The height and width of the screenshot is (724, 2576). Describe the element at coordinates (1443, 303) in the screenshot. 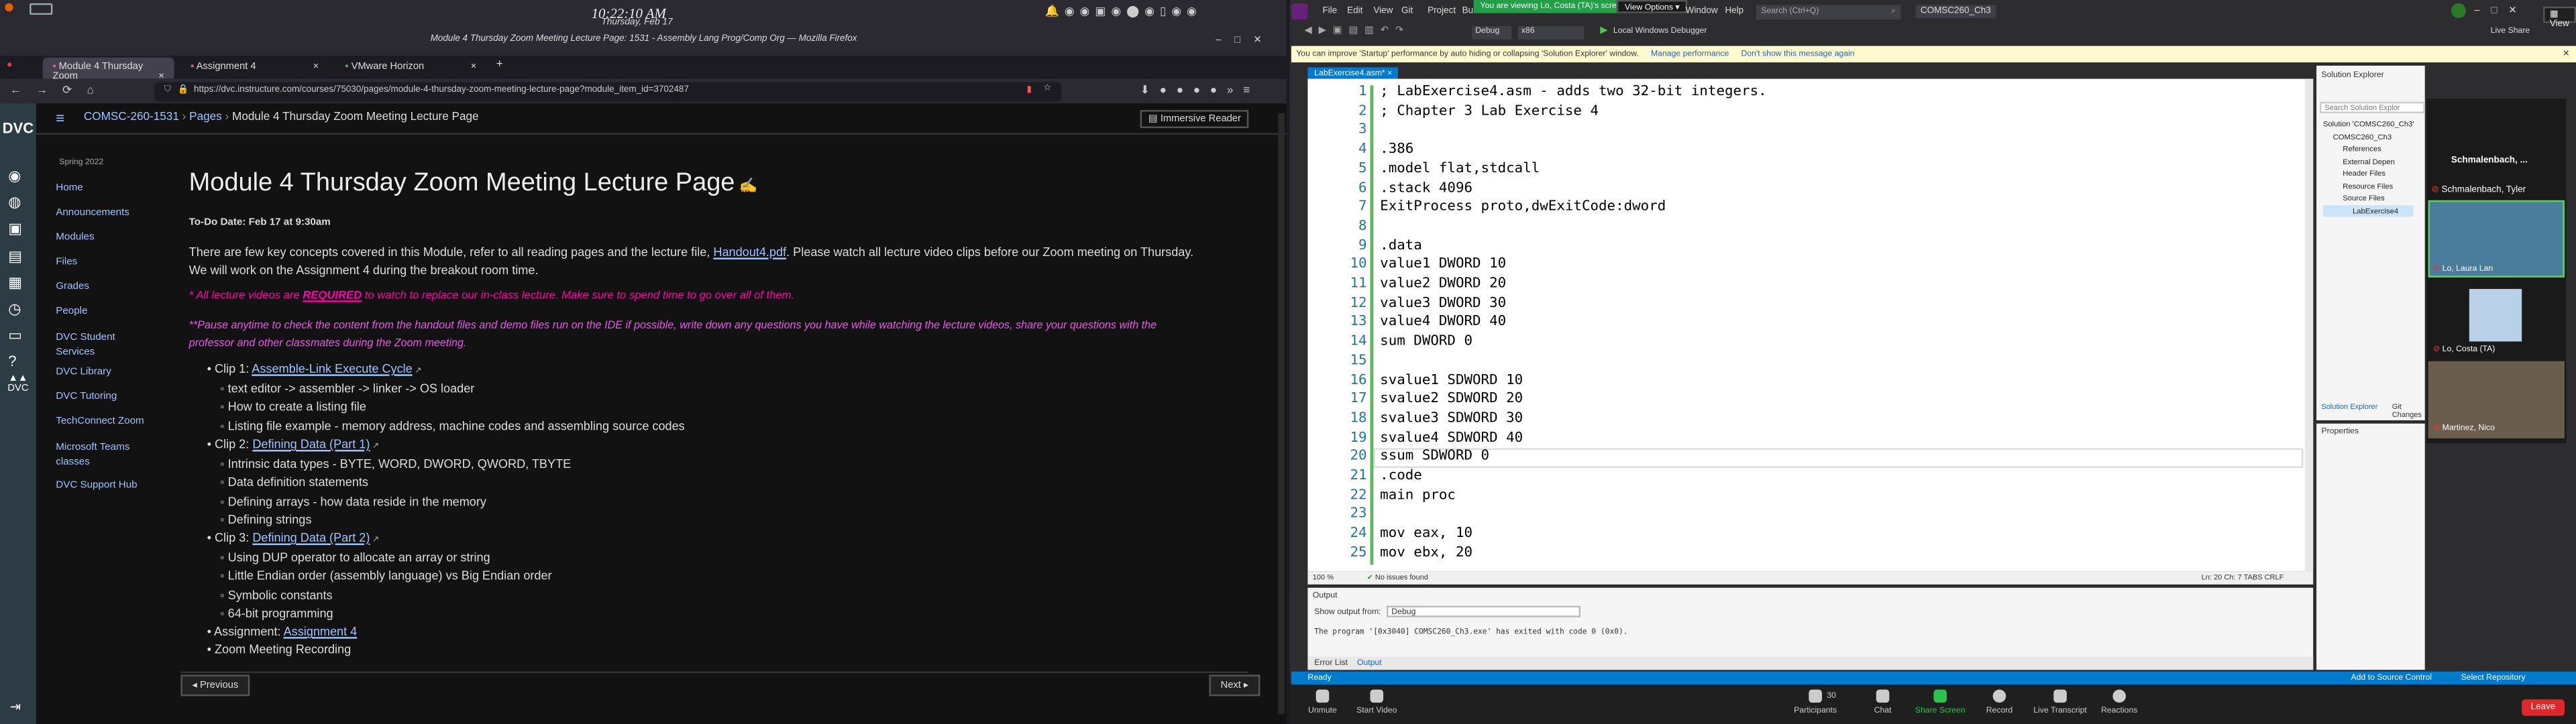

I see `code-line: value3 DWORD 30` at that location.